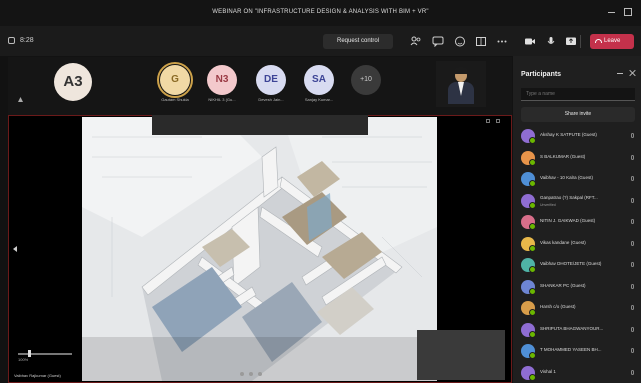 The height and width of the screenshot is (383, 641). What do you see at coordinates (530, 41) in the screenshot?
I see `camera-icon` at bounding box center [530, 41].